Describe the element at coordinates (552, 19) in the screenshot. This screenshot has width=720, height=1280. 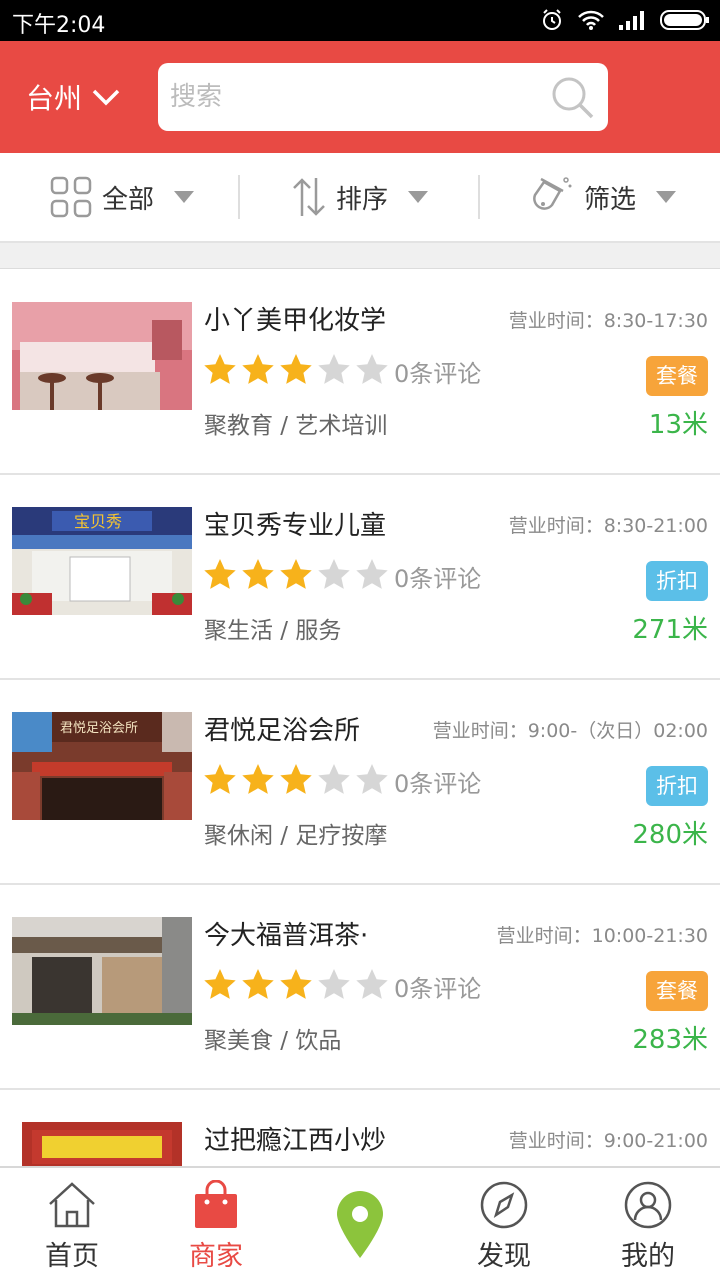
I see `alarm-icon` at that location.